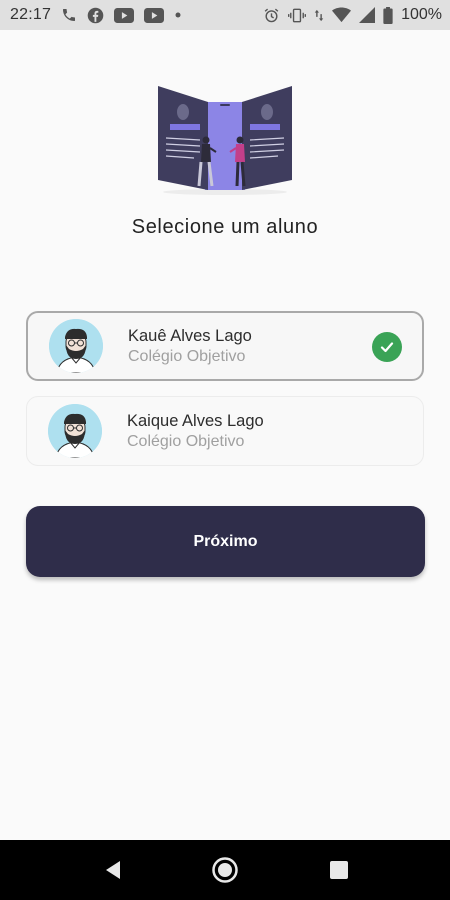 This screenshot has width=450, height=900. I want to click on next-button: Próximo, so click(225, 541).